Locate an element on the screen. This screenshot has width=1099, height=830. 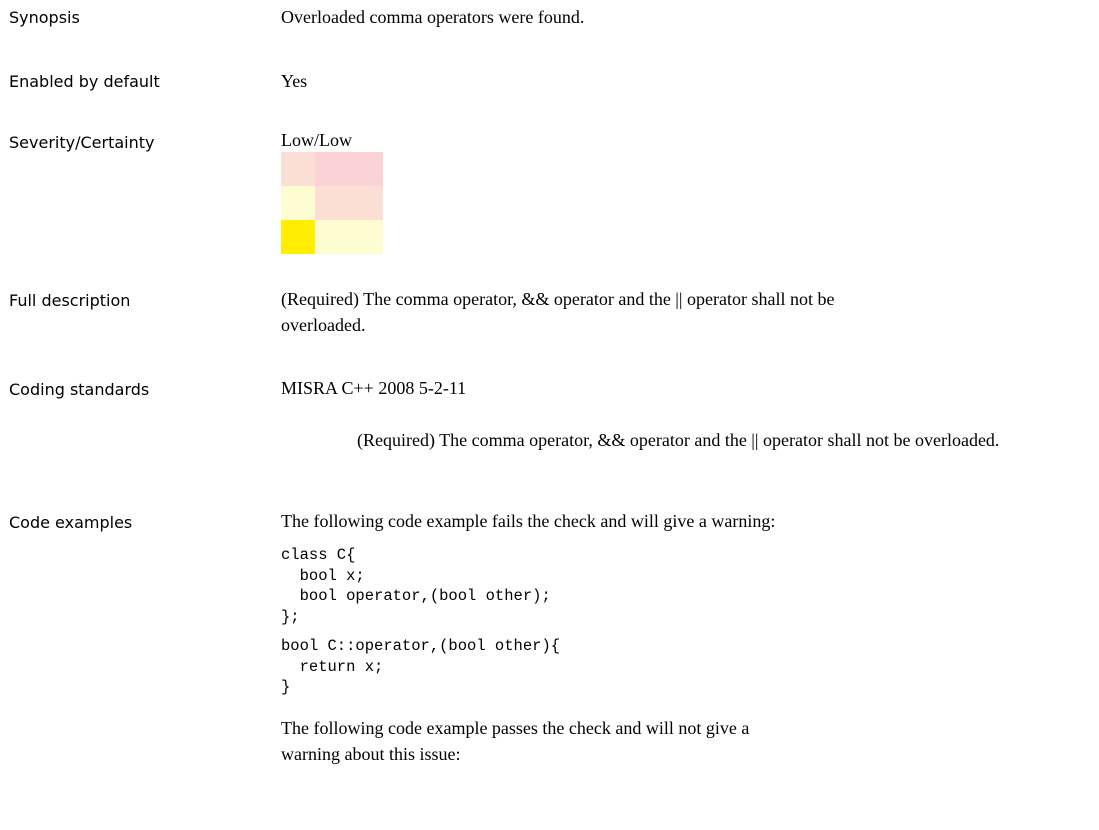
synopsis-value: Overloaded comma operators were found. is located at coordinates (433, 17).